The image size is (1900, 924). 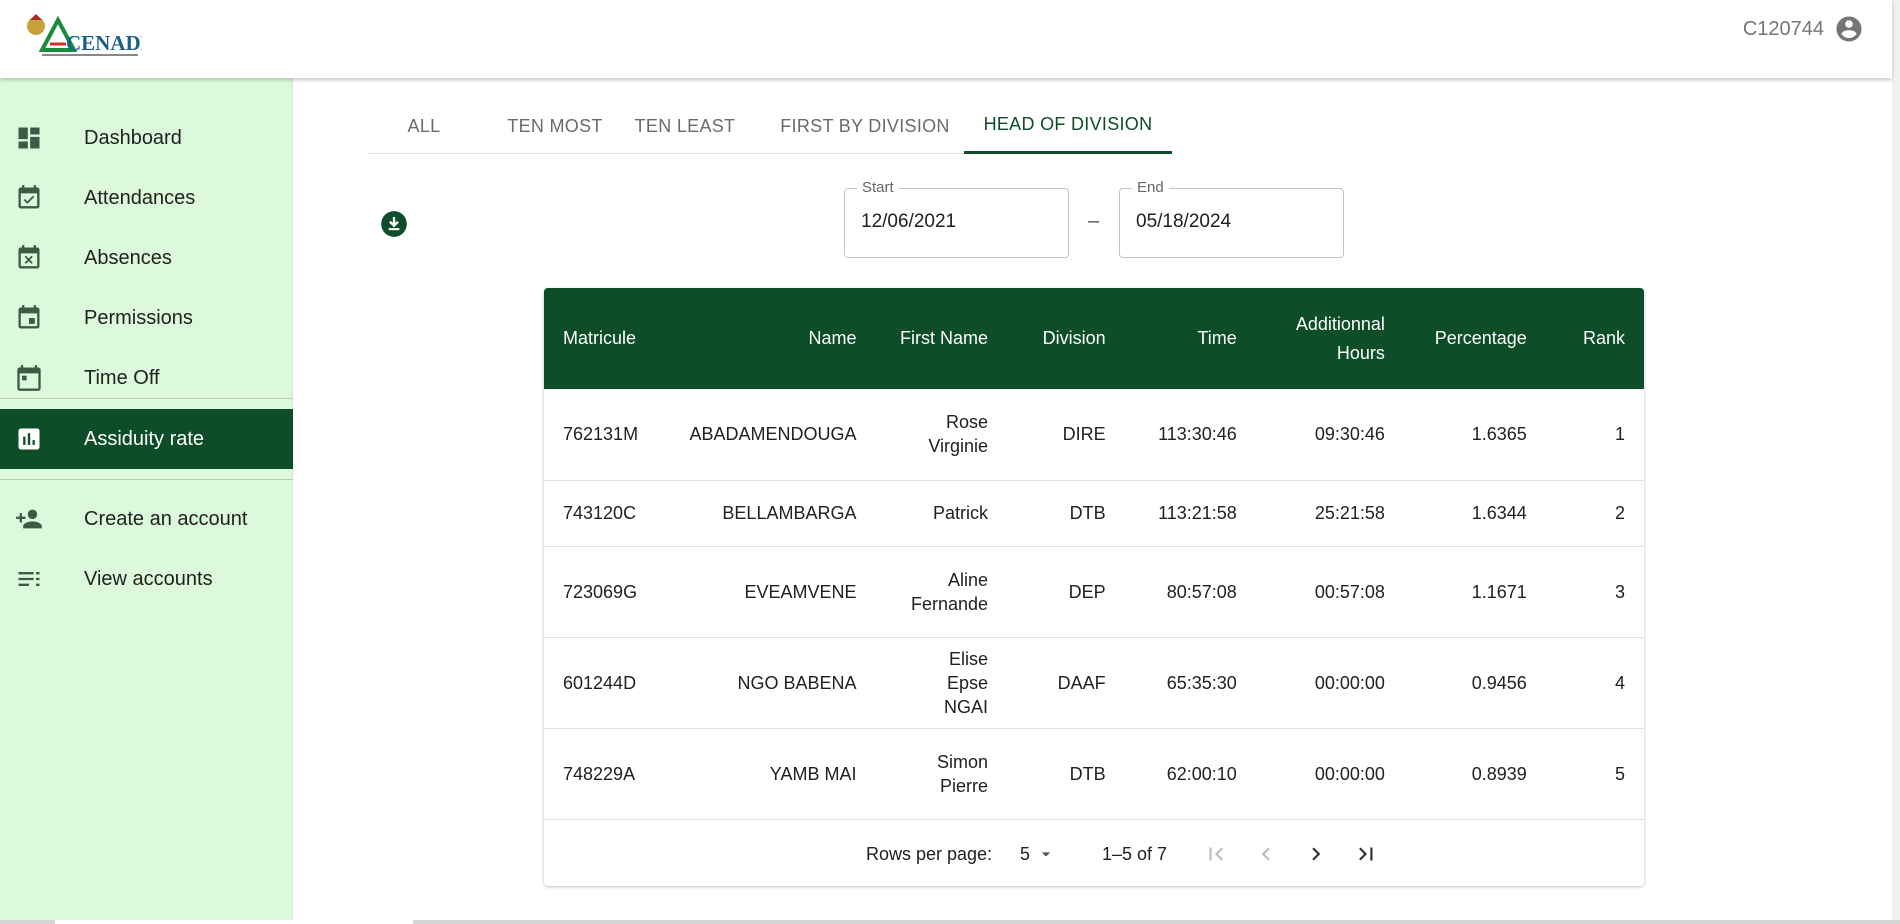 I want to click on column-header-name: Name, so click(x=772, y=338).